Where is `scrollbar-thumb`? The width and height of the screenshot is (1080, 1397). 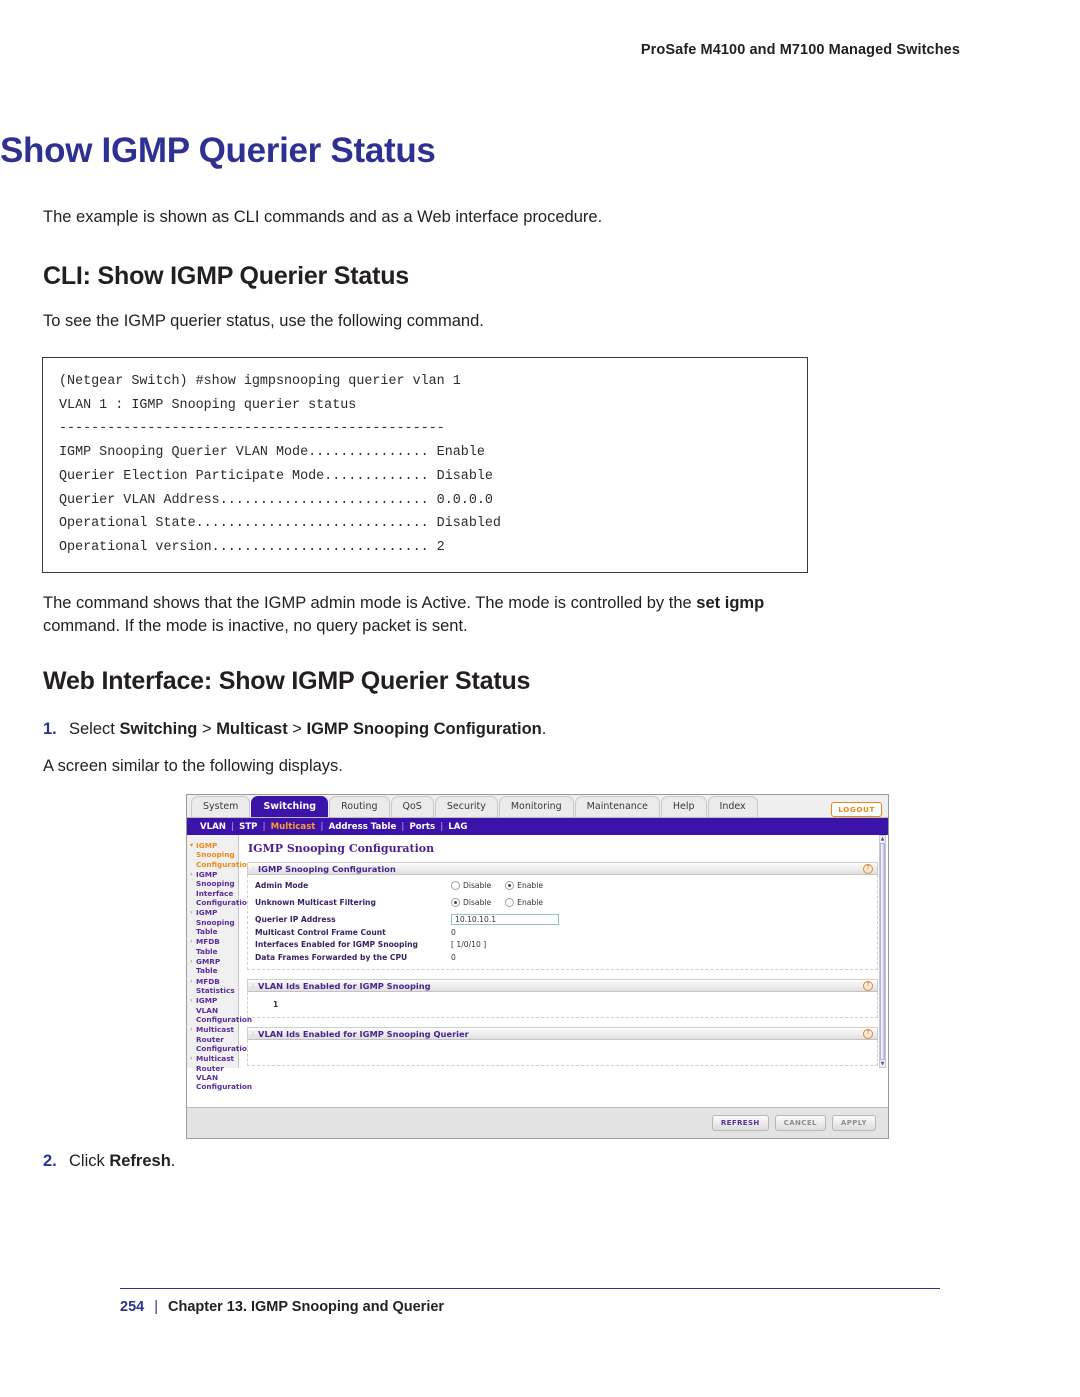 scrollbar-thumb is located at coordinates (882, 951).